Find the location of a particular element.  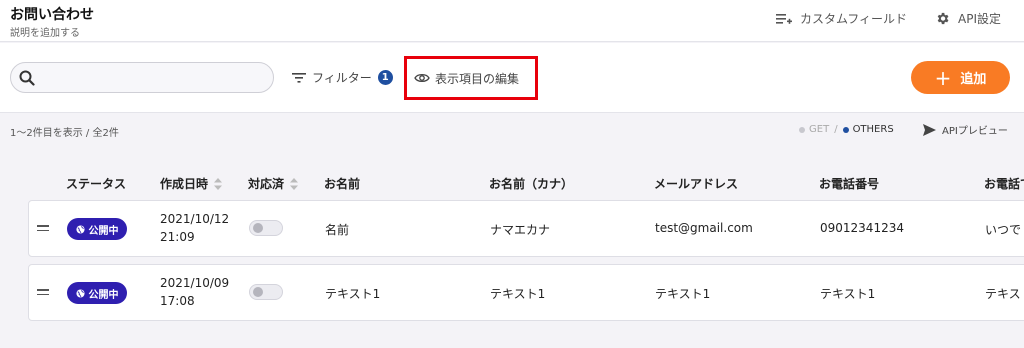

method-get-option: GET is located at coordinates (814, 129).